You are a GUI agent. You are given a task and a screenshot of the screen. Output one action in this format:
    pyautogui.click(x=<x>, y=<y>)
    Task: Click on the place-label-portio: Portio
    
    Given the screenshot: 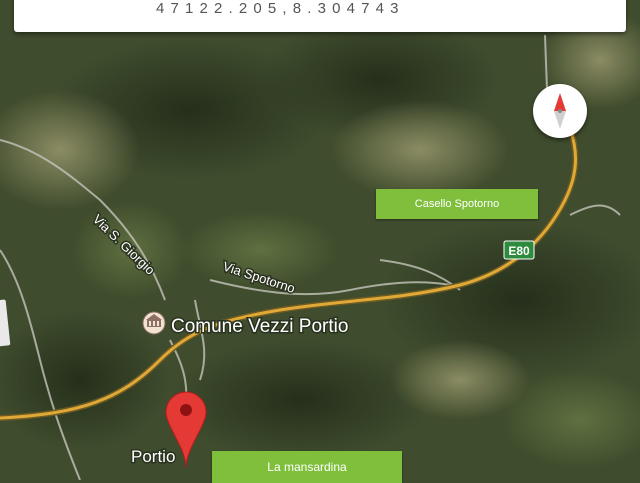 What is the action you would take?
    pyautogui.click(x=153, y=456)
    